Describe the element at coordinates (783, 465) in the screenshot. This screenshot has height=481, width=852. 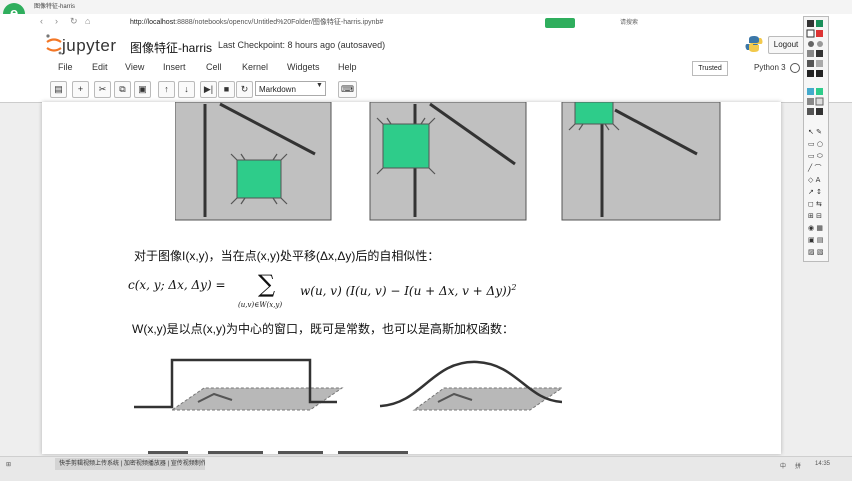
I see `tray-ime: 中` at that location.